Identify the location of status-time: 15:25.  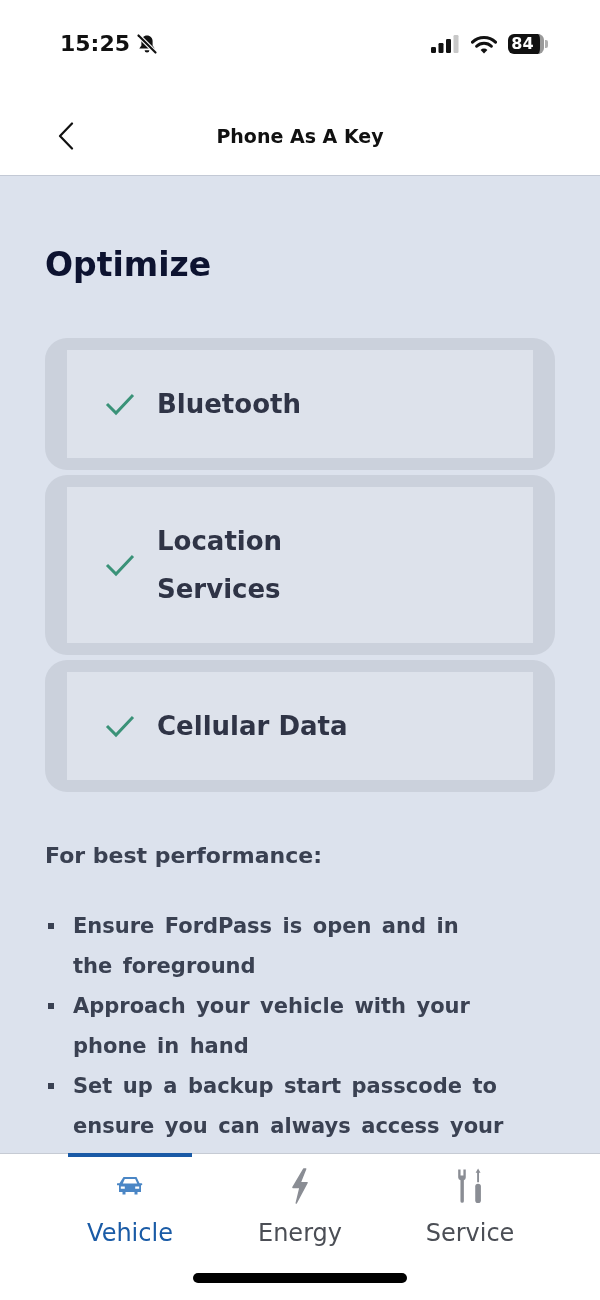
(95, 44).